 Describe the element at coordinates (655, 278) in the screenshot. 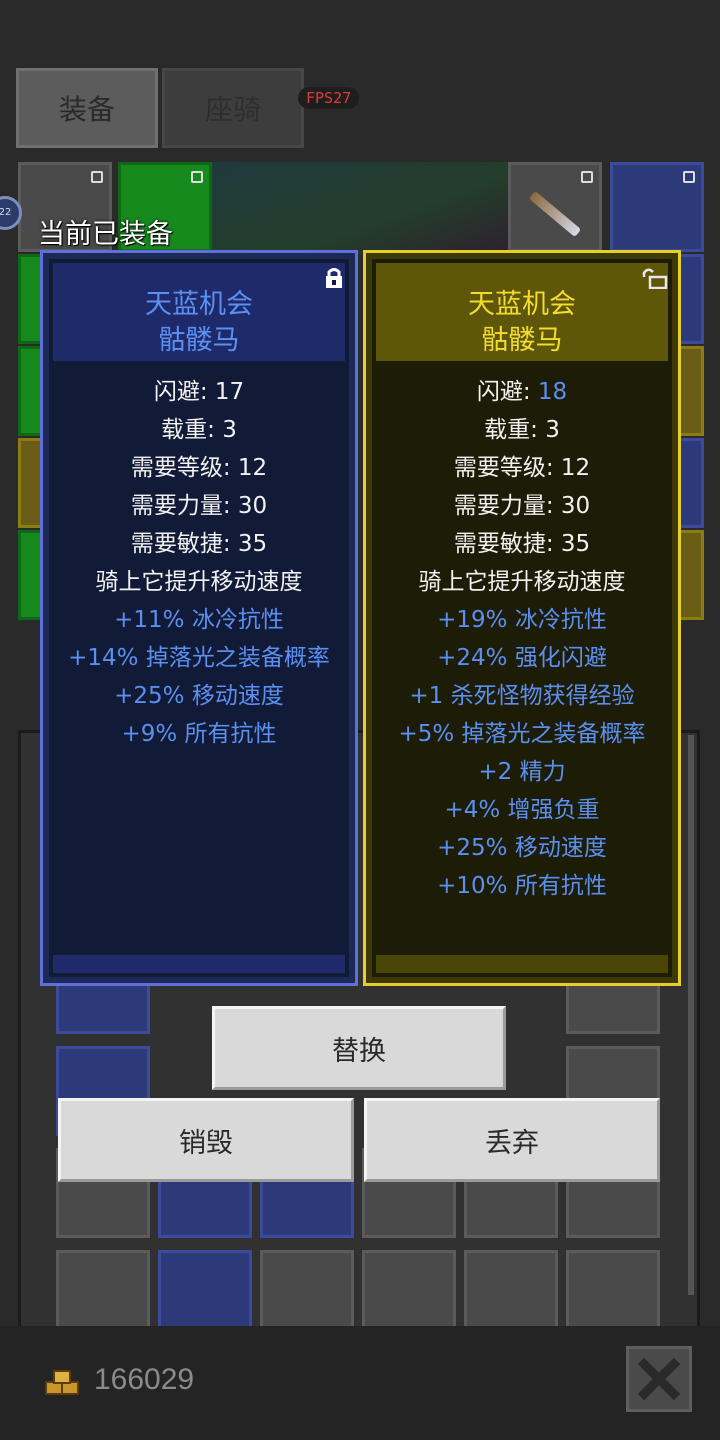

I see `lock-open-icon` at that location.